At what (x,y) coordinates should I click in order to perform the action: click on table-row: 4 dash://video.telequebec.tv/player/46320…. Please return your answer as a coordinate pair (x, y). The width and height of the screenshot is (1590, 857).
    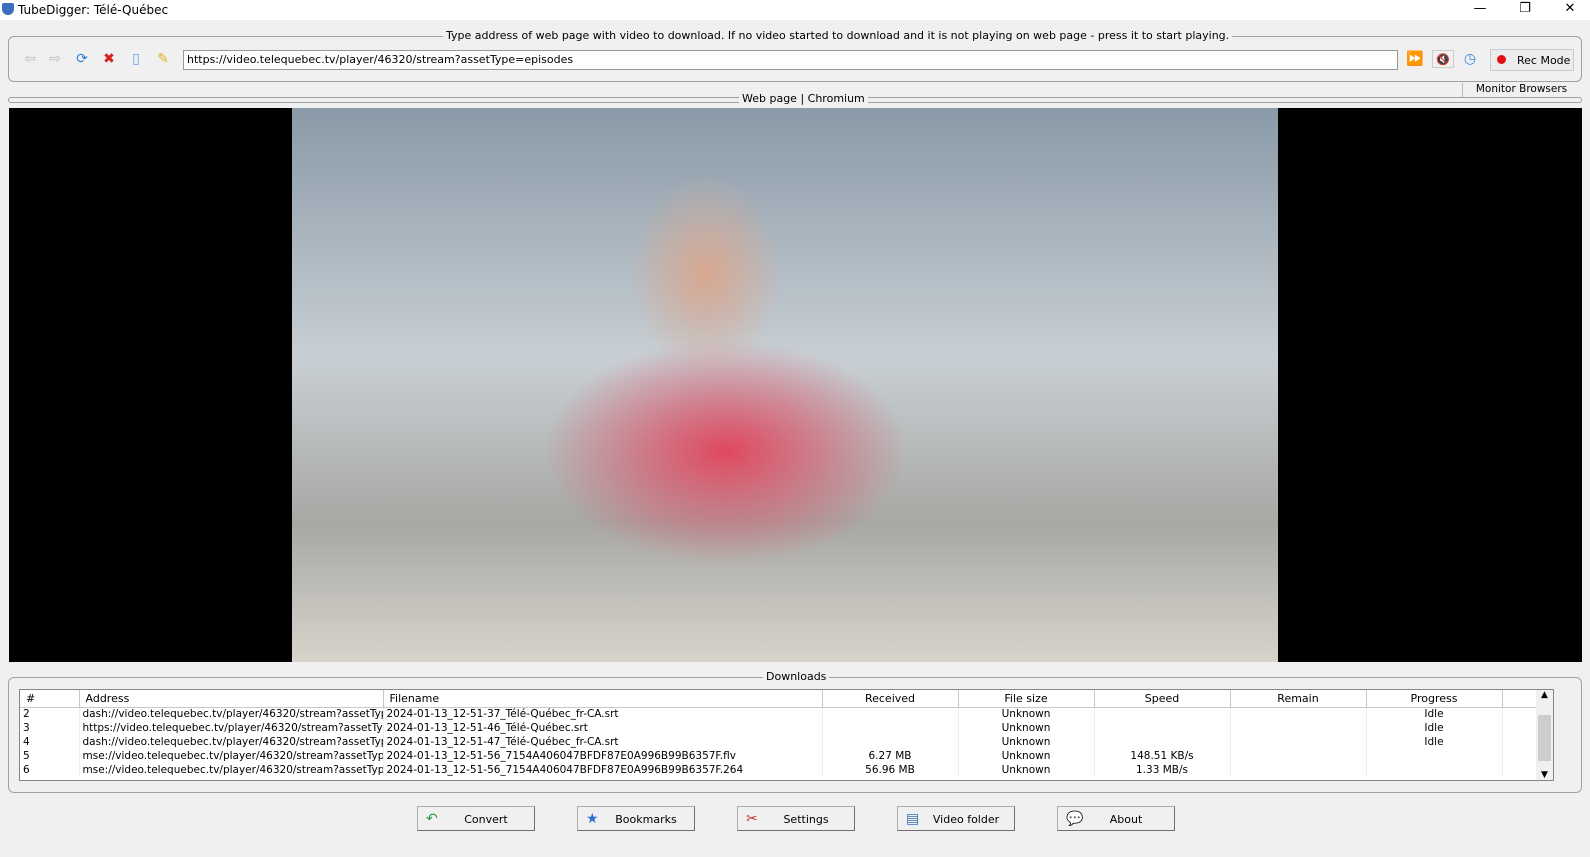
    Looking at the image, I should click on (786, 742).